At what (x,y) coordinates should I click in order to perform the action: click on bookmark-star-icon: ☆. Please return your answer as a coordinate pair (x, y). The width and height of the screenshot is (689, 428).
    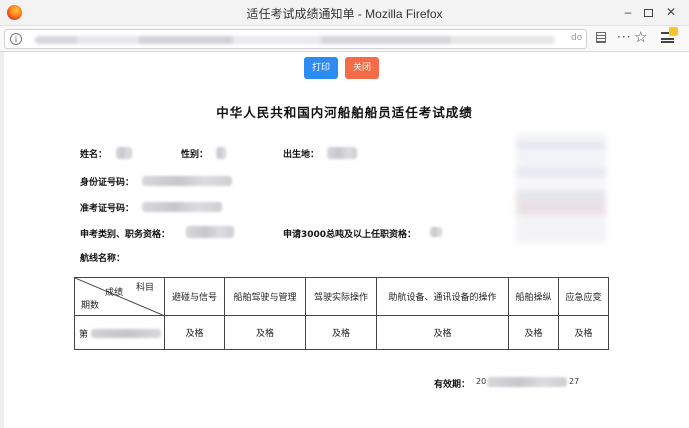
    Looking at the image, I should click on (640, 37).